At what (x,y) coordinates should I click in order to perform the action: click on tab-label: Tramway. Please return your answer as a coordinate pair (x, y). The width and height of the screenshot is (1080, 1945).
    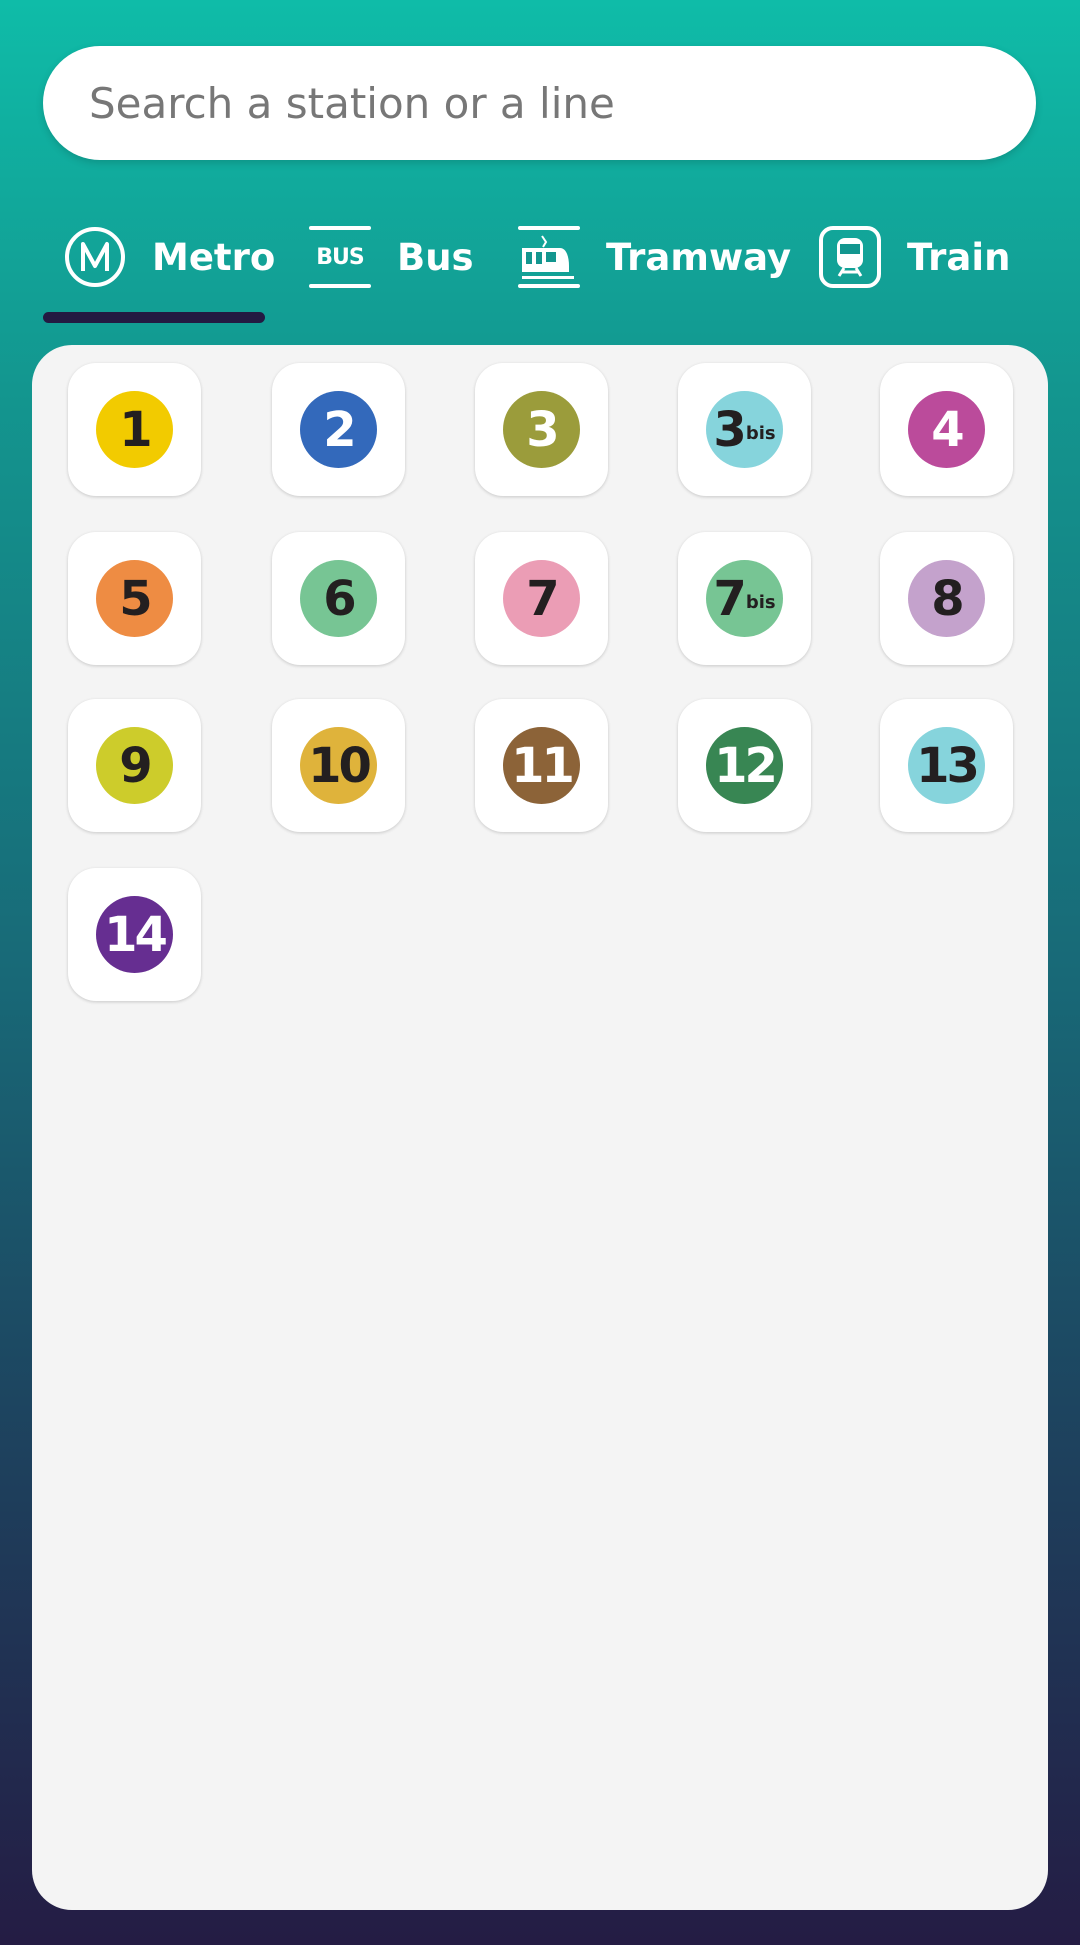
    Looking at the image, I should click on (699, 257).